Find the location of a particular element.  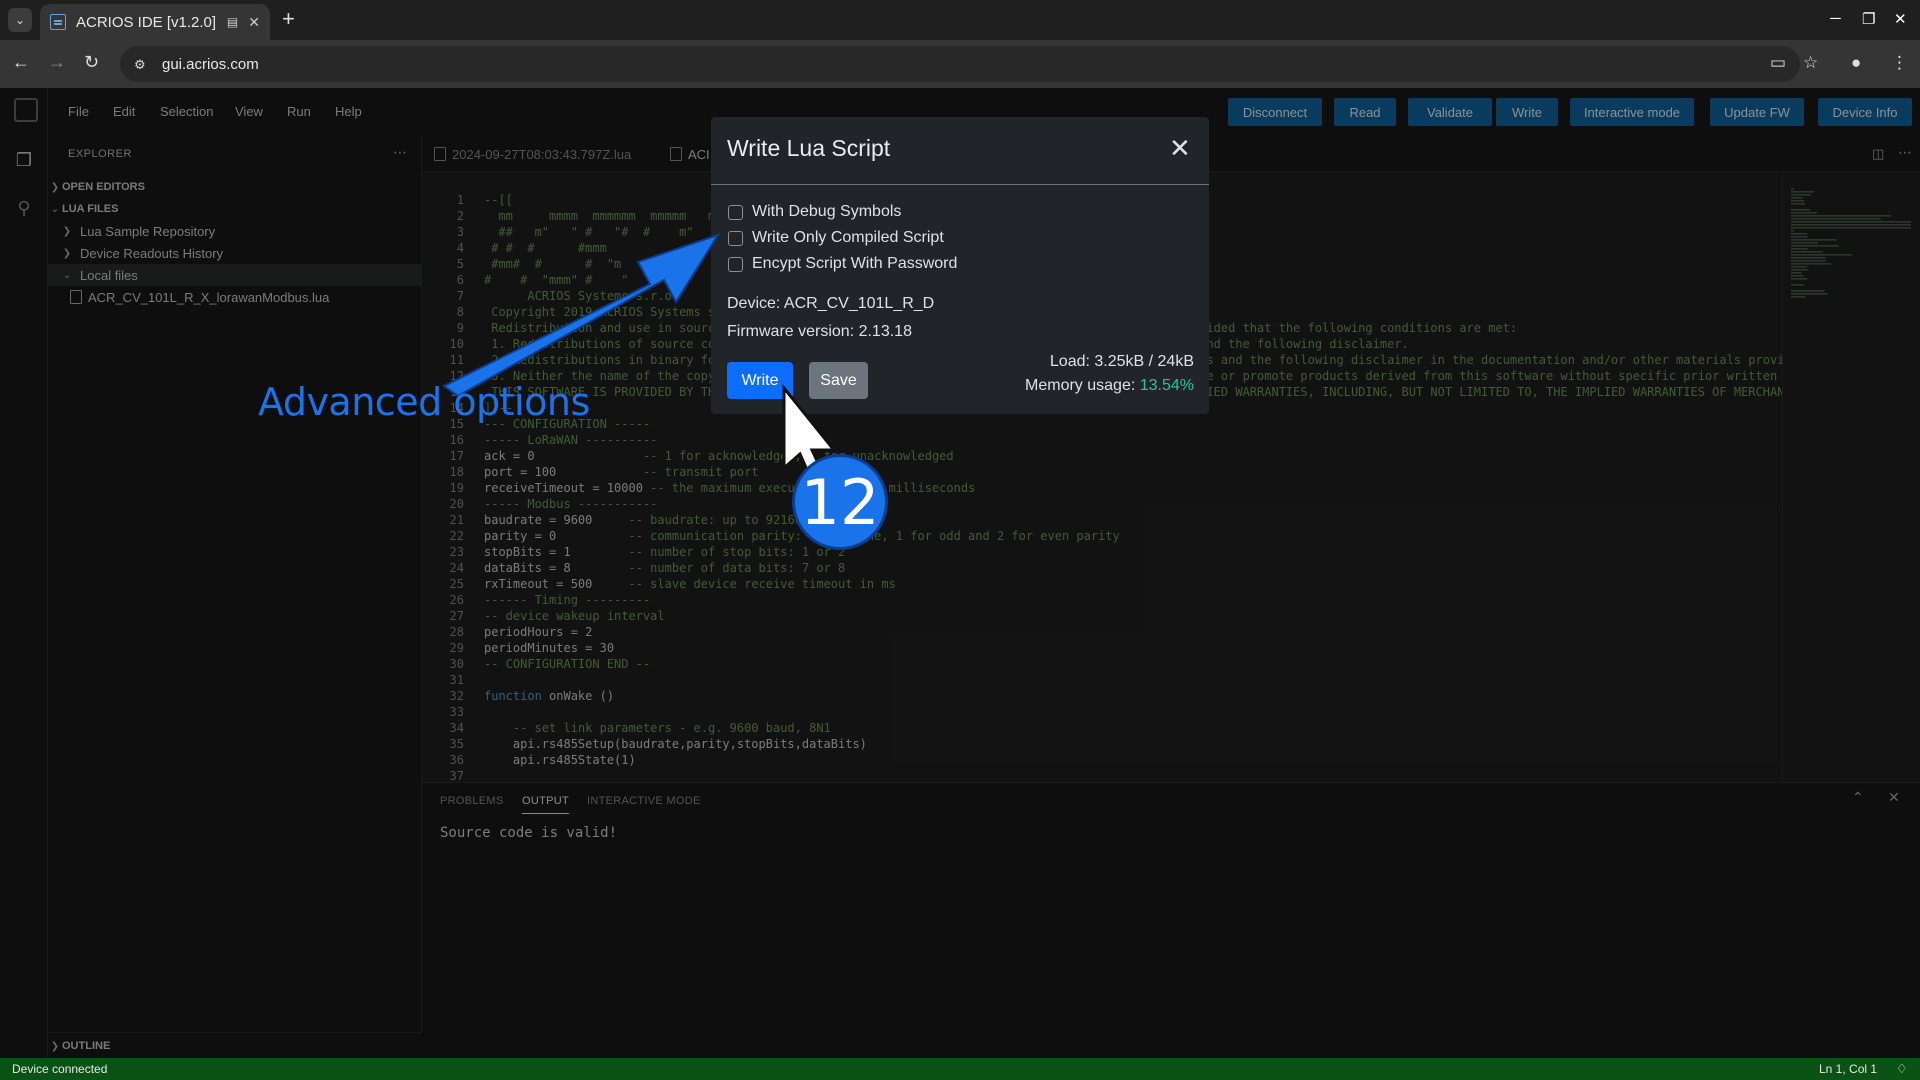

annotation-arrow is located at coordinates (581, 315).